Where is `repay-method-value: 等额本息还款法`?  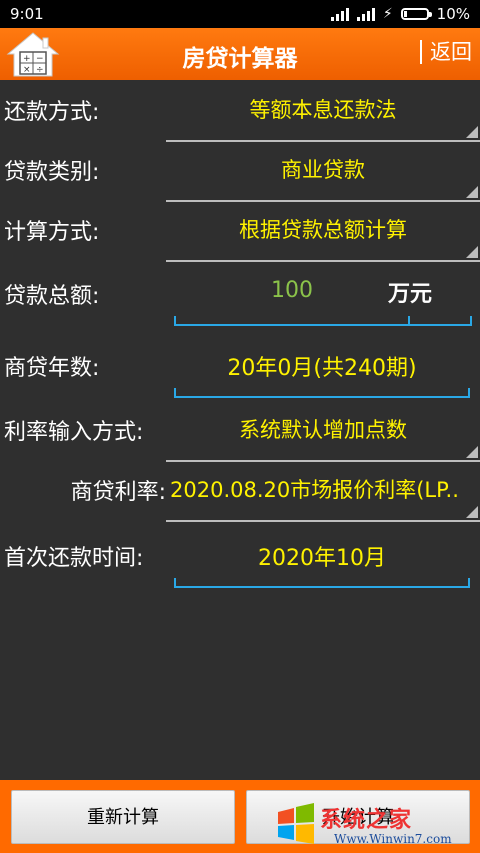 repay-method-value: 等额本息还款法 is located at coordinates (323, 110).